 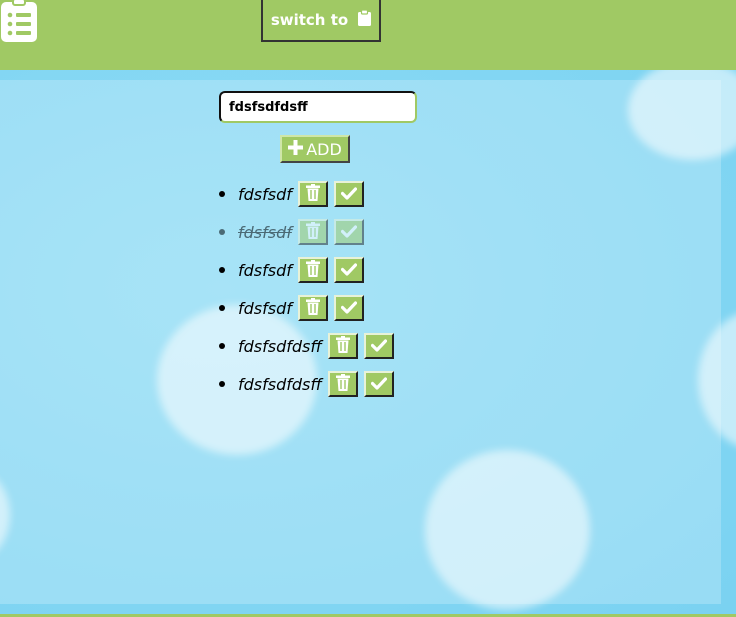 What do you see at coordinates (296, 149) in the screenshot?
I see `plus-icon` at bounding box center [296, 149].